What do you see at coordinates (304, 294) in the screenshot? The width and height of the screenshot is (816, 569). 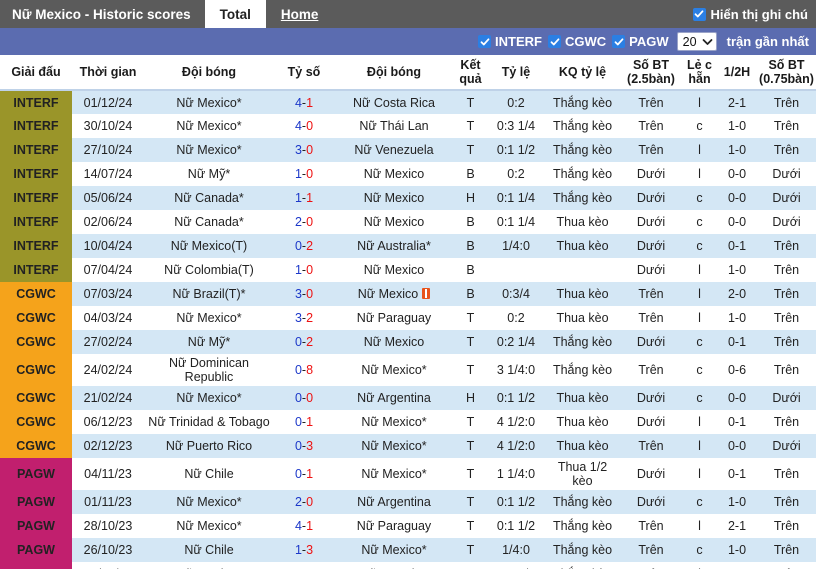 I see `match-score: 3-0` at bounding box center [304, 294].